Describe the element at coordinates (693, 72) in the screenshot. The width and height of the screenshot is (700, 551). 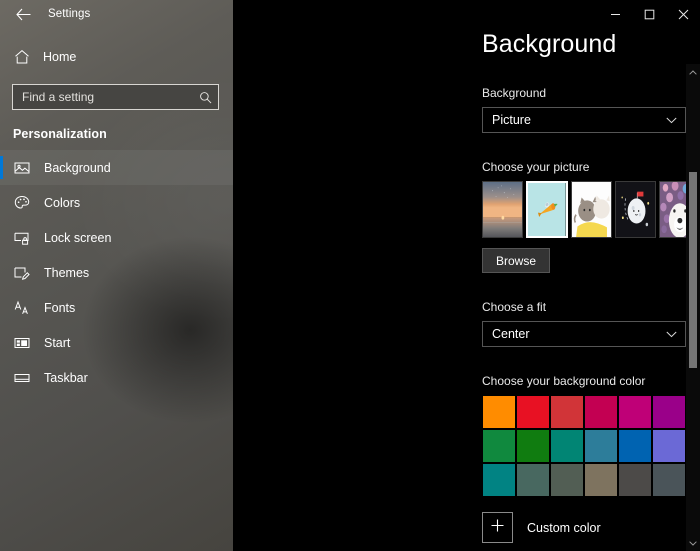
I see `scroll-up-button` at that location.